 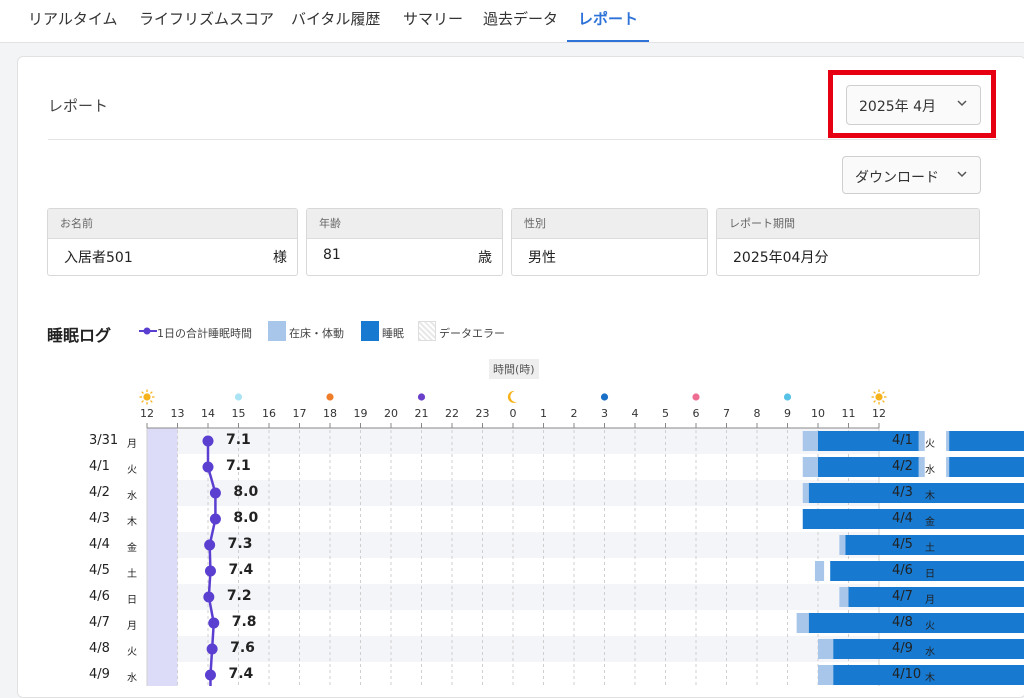 What do you see at coordinates (472, 333) in the screenshot?
I see `legend-error-label: データエラー` at bounding box center [472, 333].